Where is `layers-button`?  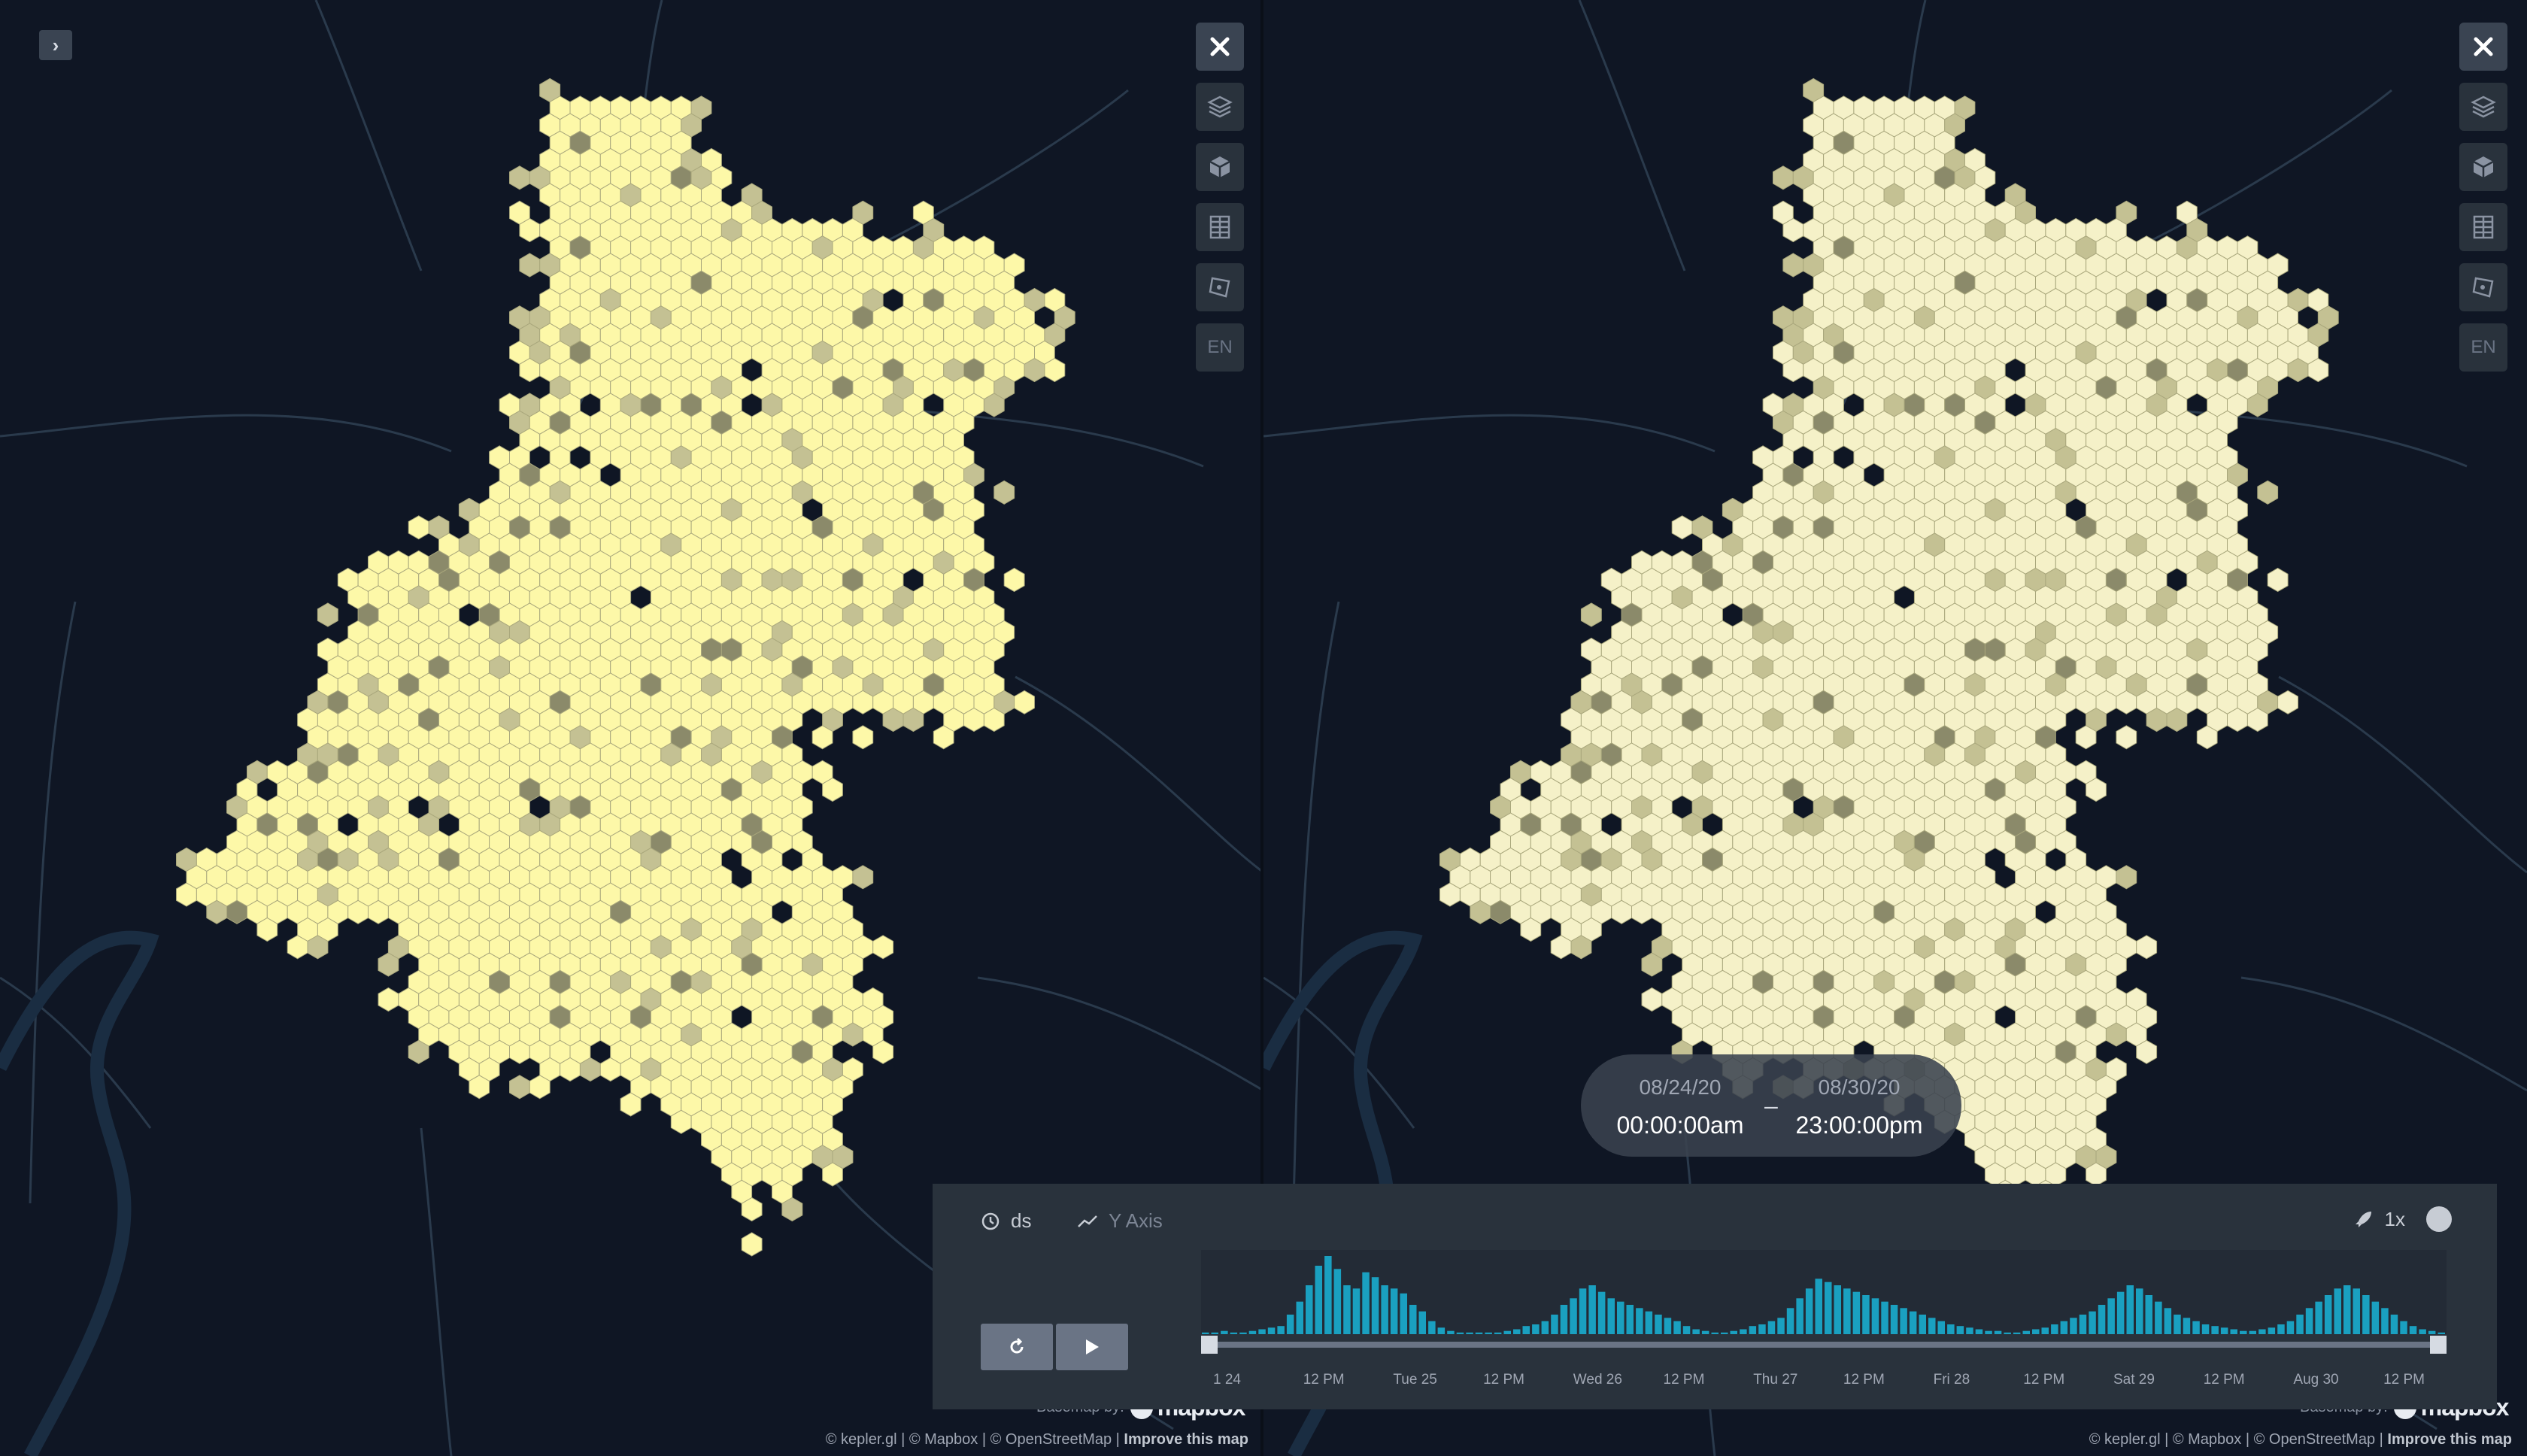
layers-button is located at coordinates (1220, 107).